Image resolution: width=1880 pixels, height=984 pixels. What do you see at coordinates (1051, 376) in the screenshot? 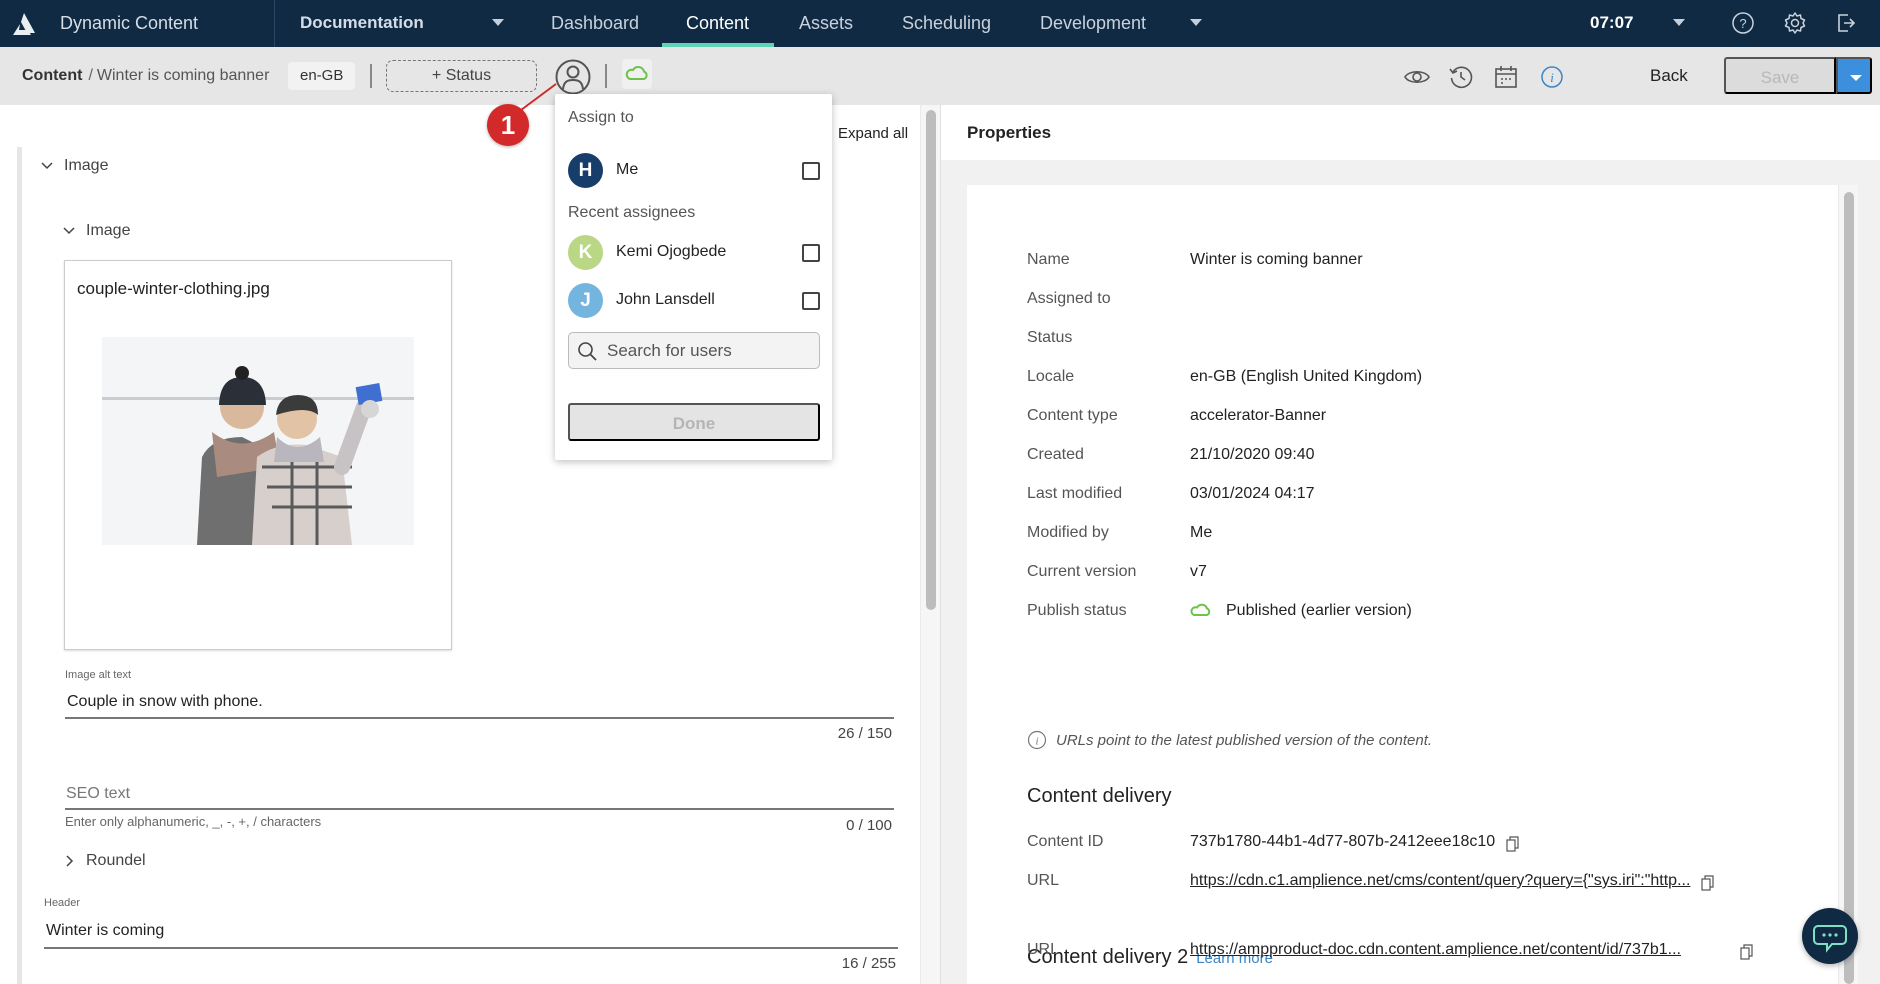
I see `prop-key: Locale` at bounding box center [1051, 376].